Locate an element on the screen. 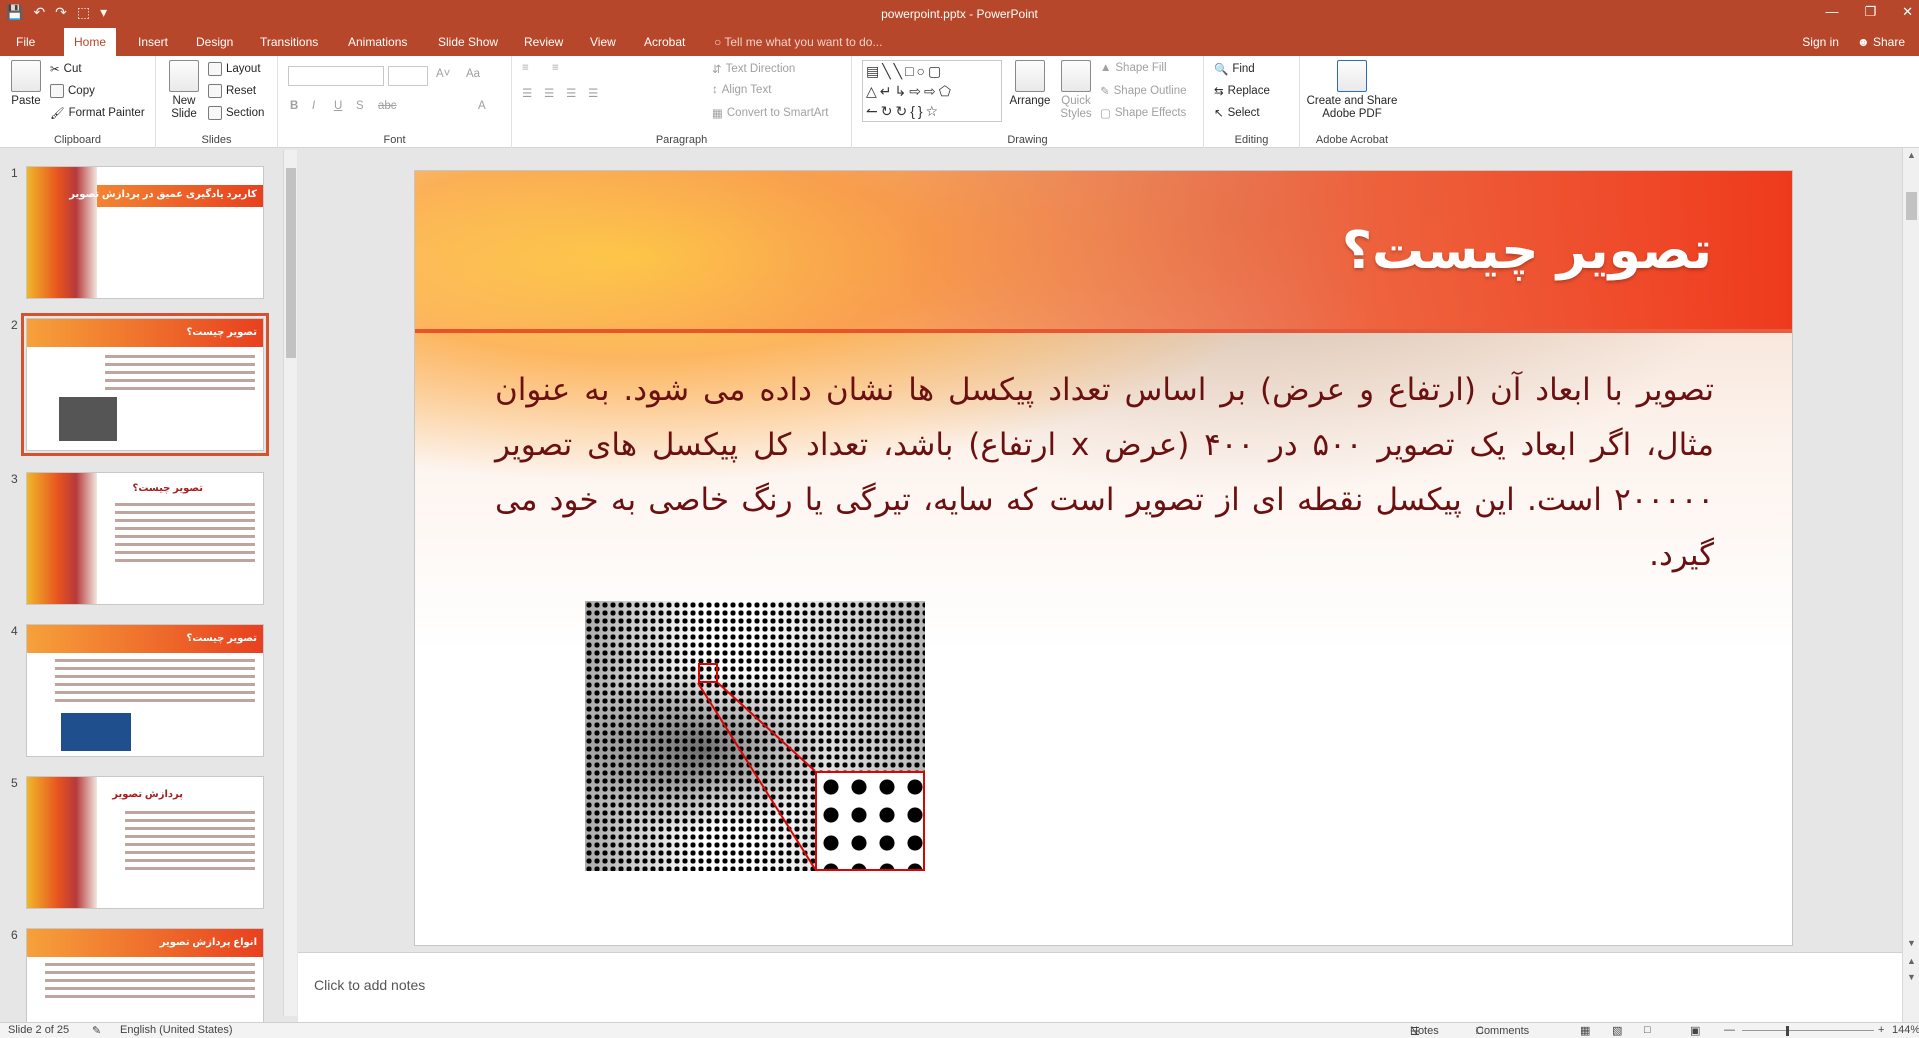 The height and width of the screenshot is (1038, 1919). reset-button: Reset is located at coordinates (232, 91).